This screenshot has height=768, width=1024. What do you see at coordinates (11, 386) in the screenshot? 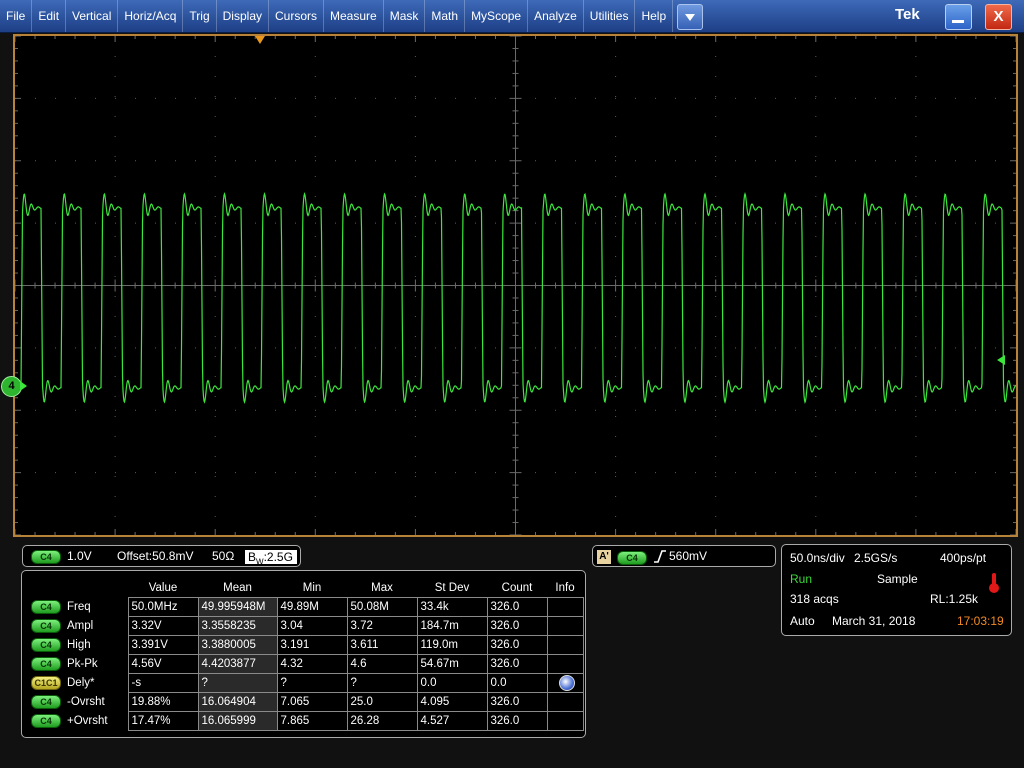
I see `channel-4-marker: 4` at bounding box center [11, 386].